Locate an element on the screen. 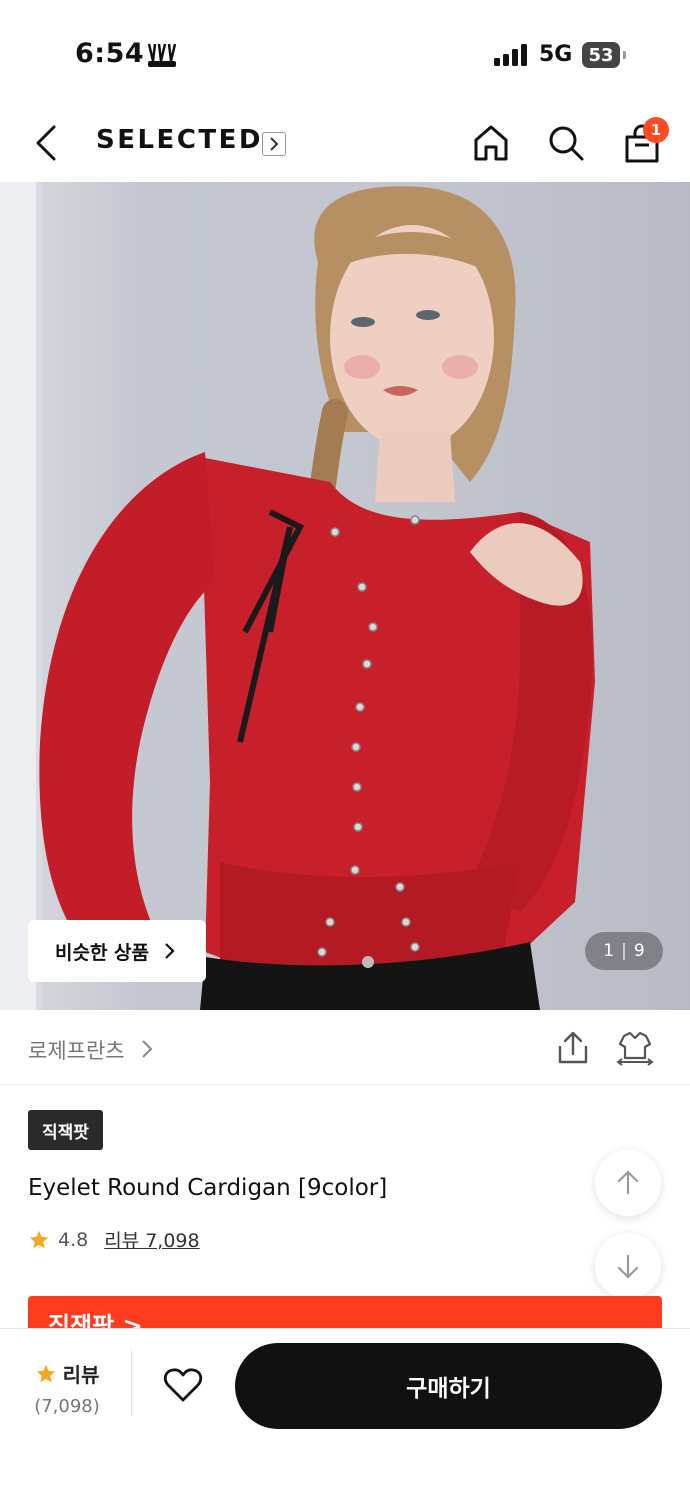 The image size is (690, 1501). seller-link: 로제프란츠 is located at coordinates (76, 1050).